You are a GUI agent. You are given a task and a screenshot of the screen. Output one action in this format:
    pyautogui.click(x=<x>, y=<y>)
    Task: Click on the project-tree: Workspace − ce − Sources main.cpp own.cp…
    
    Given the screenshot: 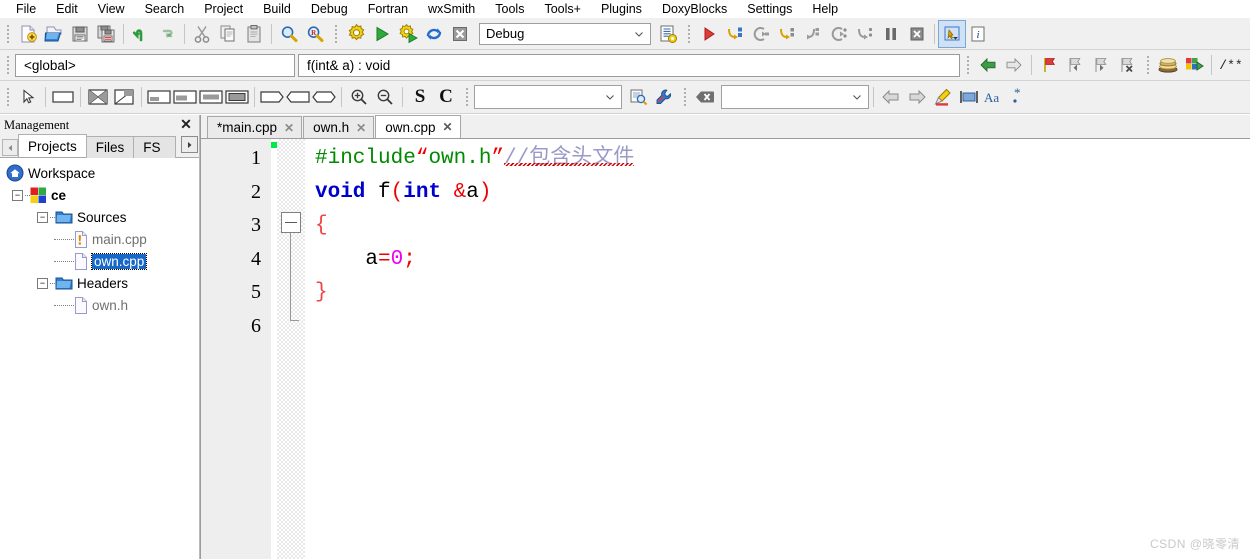 What is the action you would take?
    pyautogui.click(x=99, y=358)
    